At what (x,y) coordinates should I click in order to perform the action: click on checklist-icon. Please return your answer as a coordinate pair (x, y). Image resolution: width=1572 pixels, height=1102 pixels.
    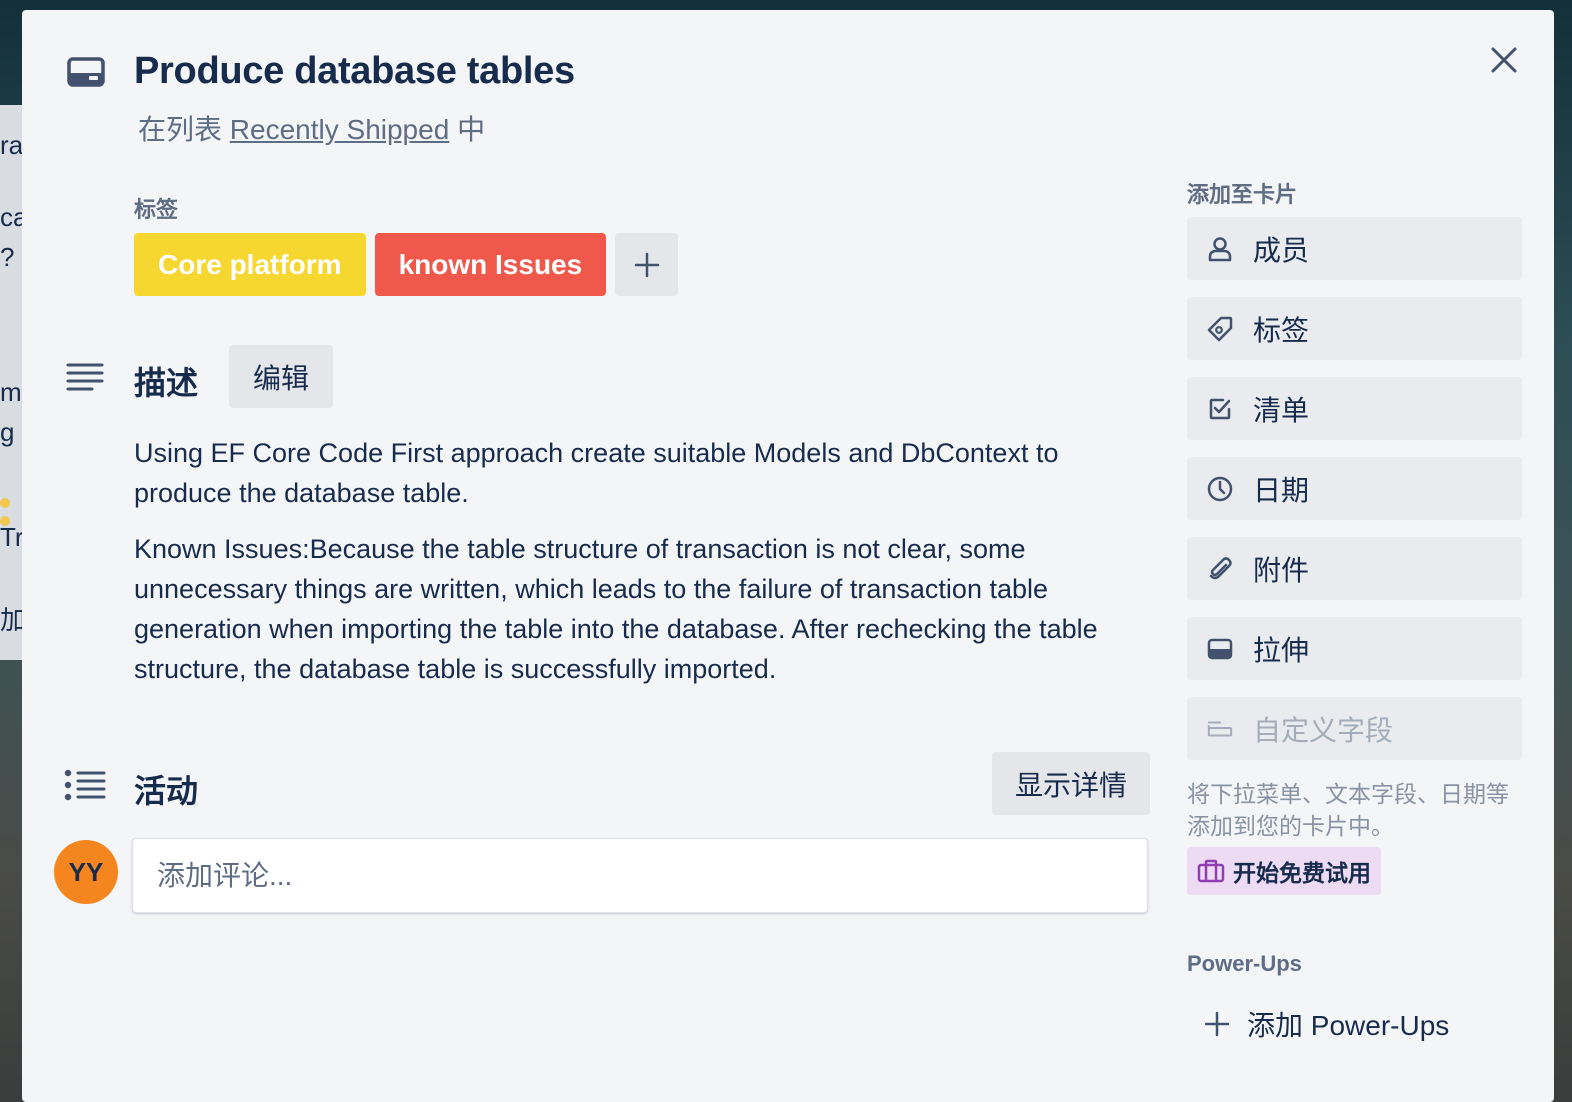
    Looking at the image, I should click on (1220, 408).